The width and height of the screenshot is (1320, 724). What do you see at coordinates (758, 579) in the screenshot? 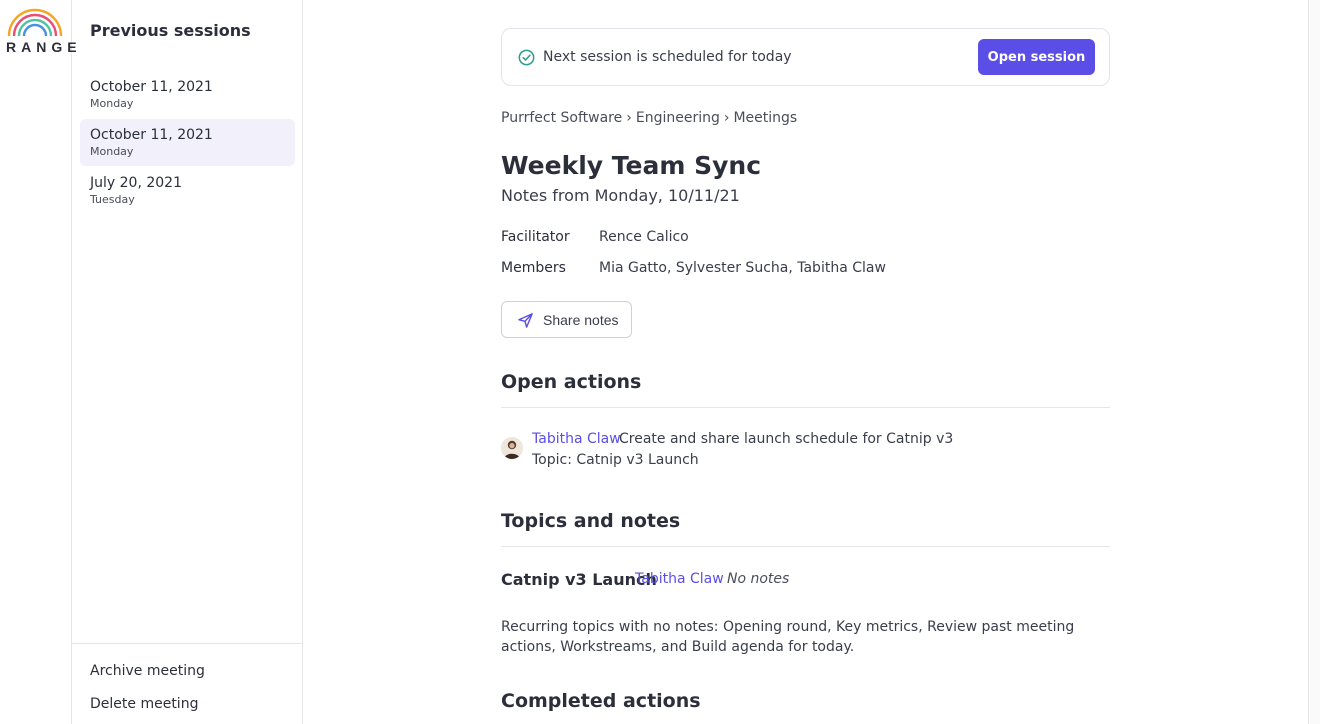
I see `topic-notes-status: No notes` at bounding box center [758, 579].